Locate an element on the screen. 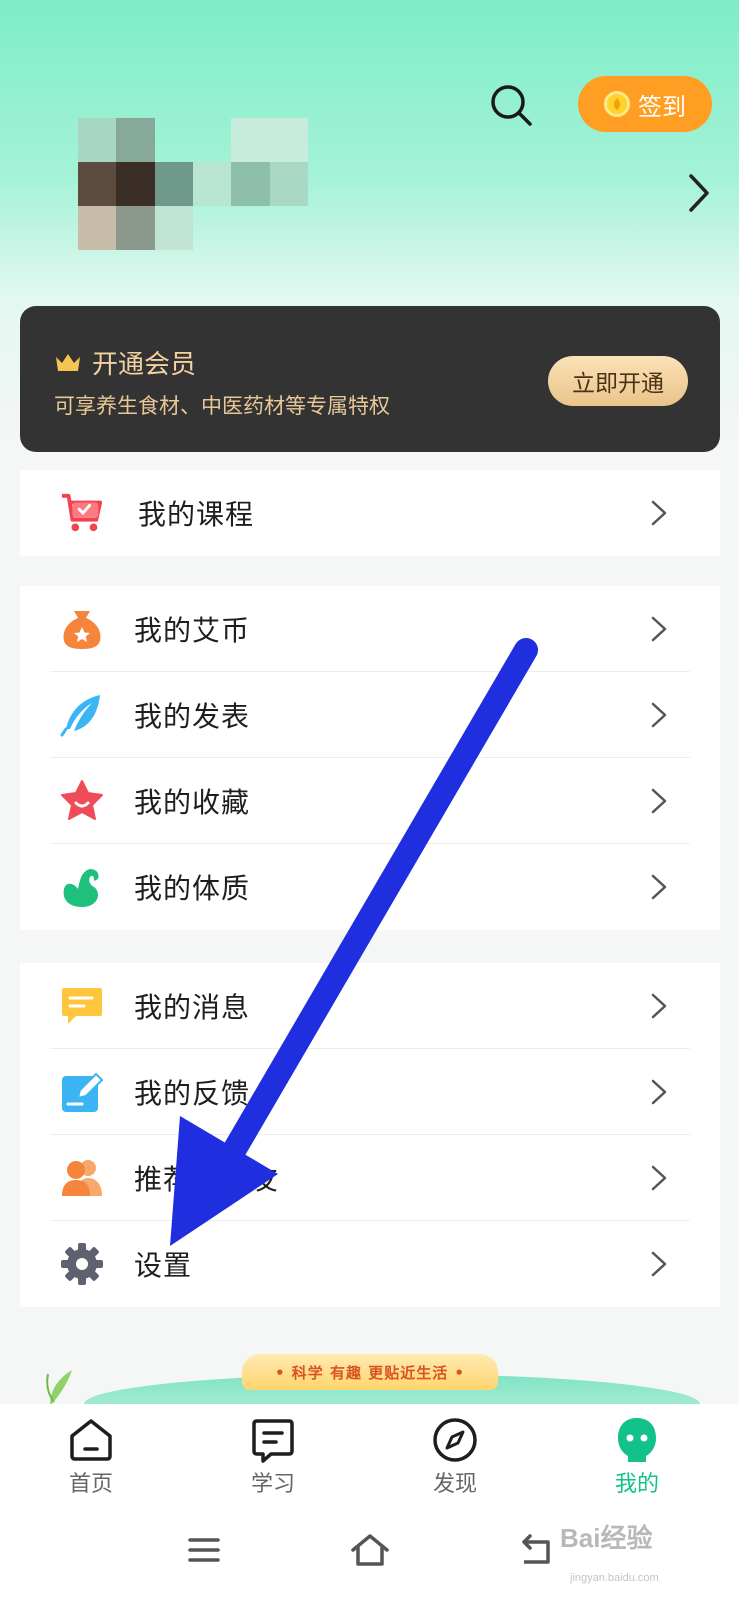 The height and width of the screenshot is (1600, 739). vip-title: 开通会员 is located at coordinates (144, 365).